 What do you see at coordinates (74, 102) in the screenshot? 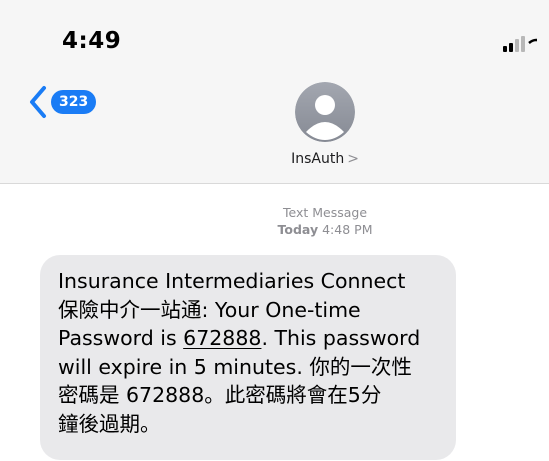
I see `unread-count-badge: 323` at bounding box center [74, 102].